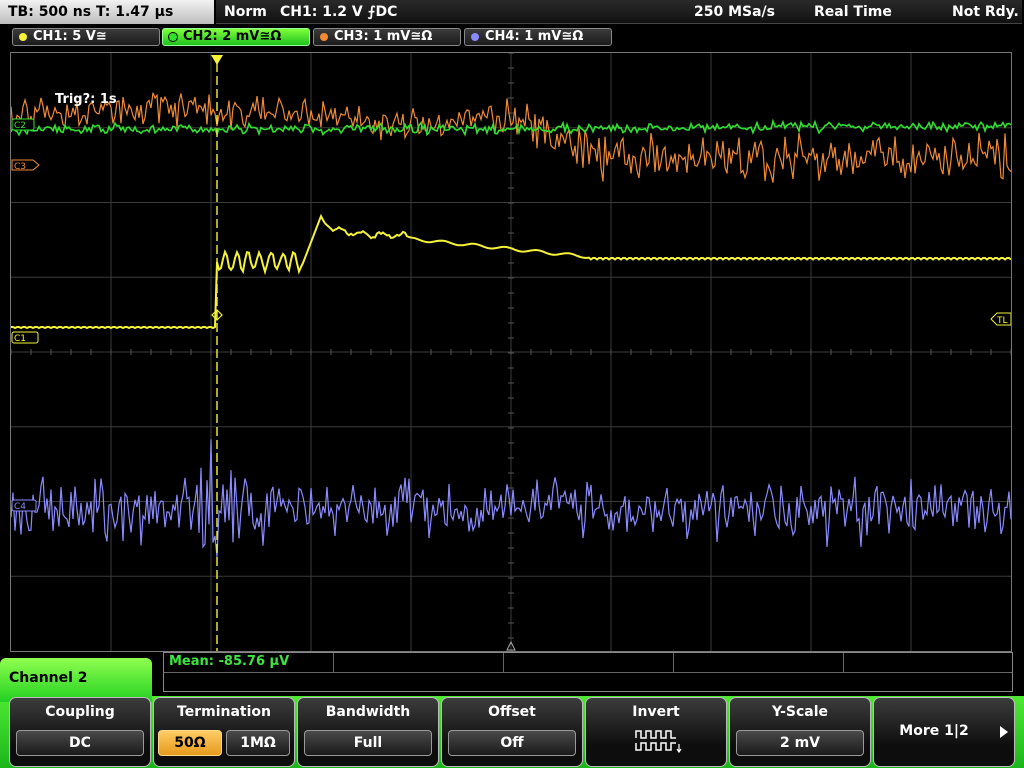 The height and width of the screenshot is (768, 1024). What do you see at coordinates (190, 743) in the screenshot?
I see `termination-50ohm-option: 50Ω` at bounding box center [190, 743].